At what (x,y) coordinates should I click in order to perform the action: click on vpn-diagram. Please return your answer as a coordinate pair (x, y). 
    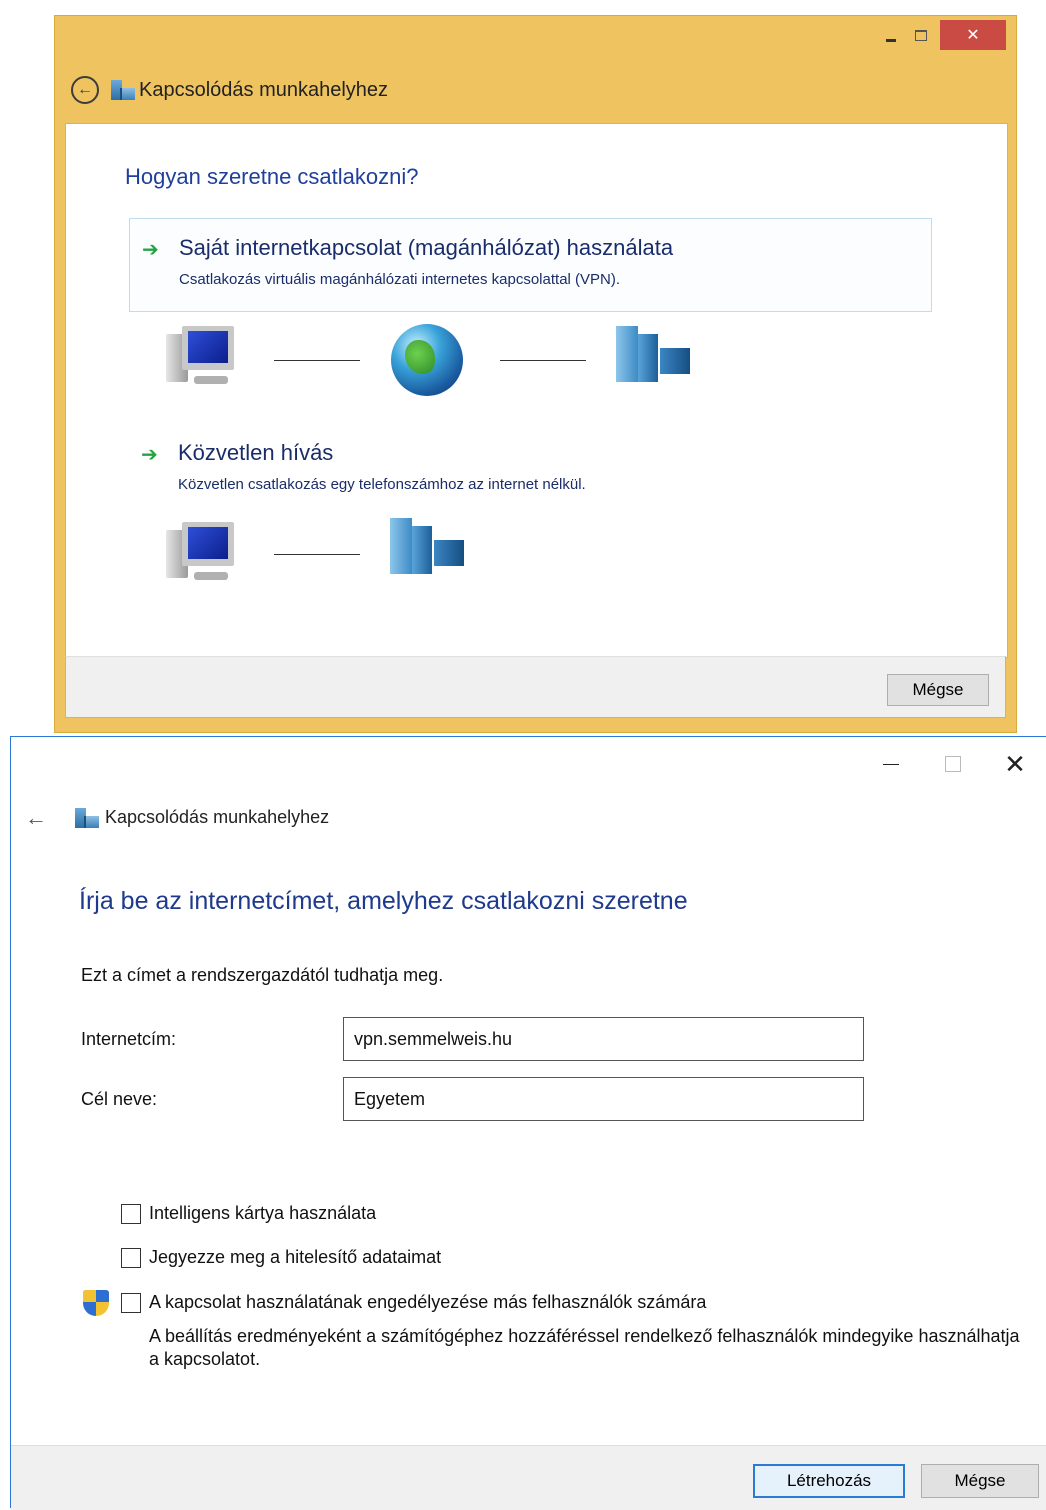
    Looking at the image, I should click on (446, 360).